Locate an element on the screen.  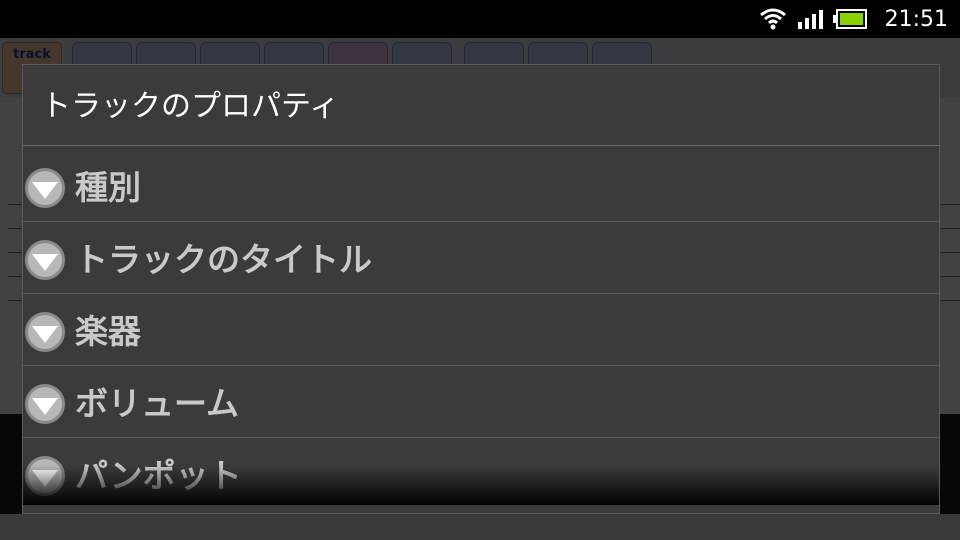
item-label: ボリューム is located at coordinates (157, 403).